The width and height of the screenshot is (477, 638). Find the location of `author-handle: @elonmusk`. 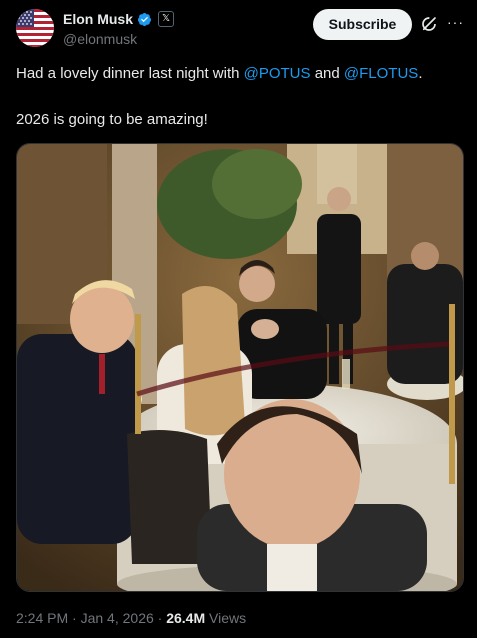

author-handle: @elonmusk is located at coordinates (100, 39).